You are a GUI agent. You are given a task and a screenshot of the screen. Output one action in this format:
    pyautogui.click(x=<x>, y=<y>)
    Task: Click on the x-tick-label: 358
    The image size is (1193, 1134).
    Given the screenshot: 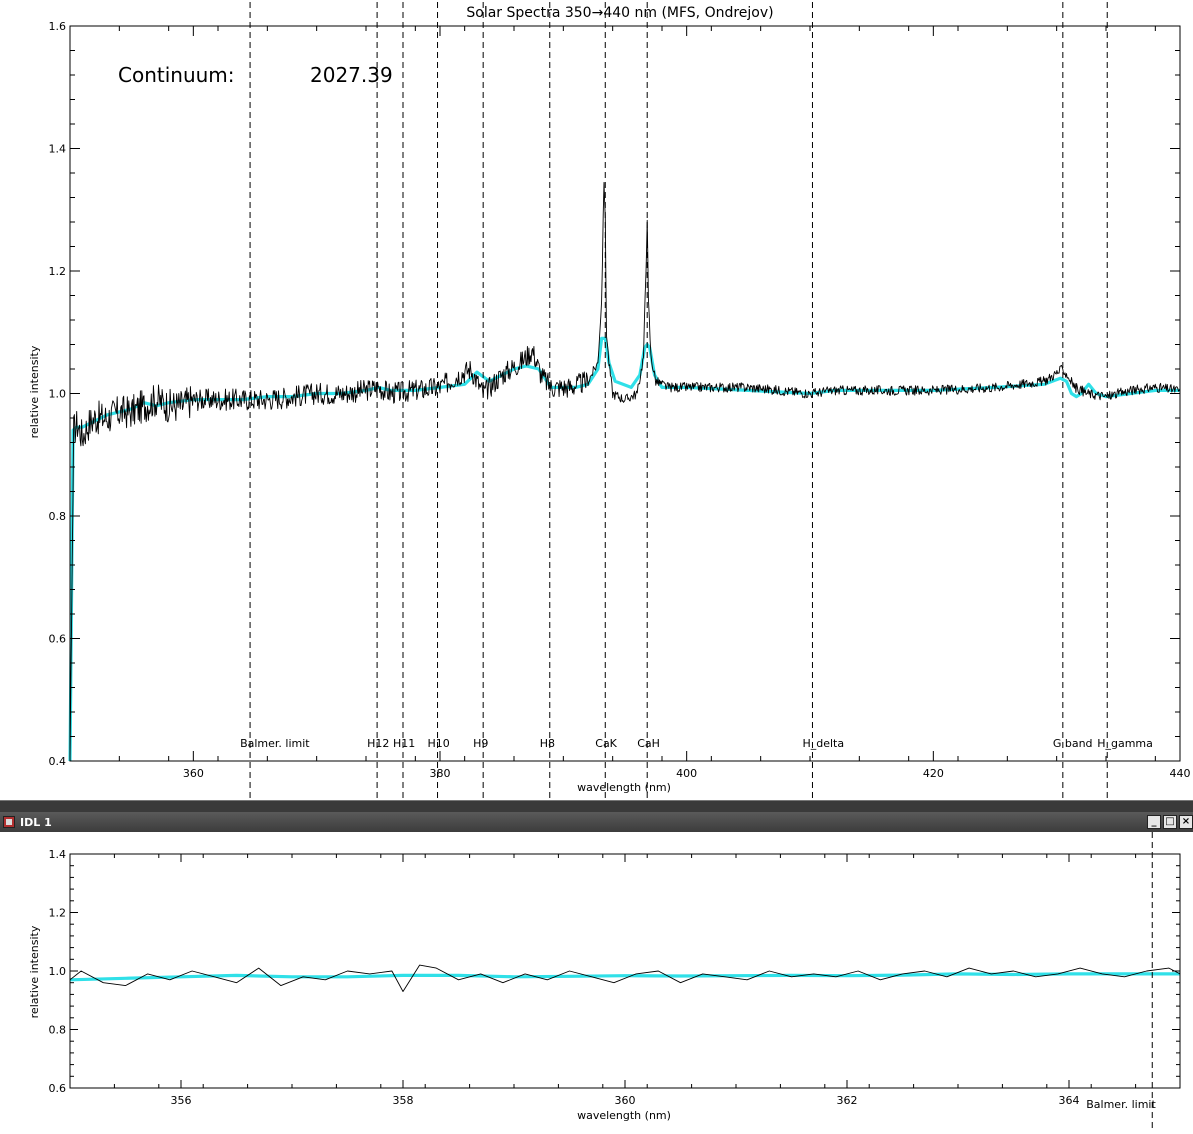 What is the action you would take?
    pyautogui.click(x=403, y=1100)
    